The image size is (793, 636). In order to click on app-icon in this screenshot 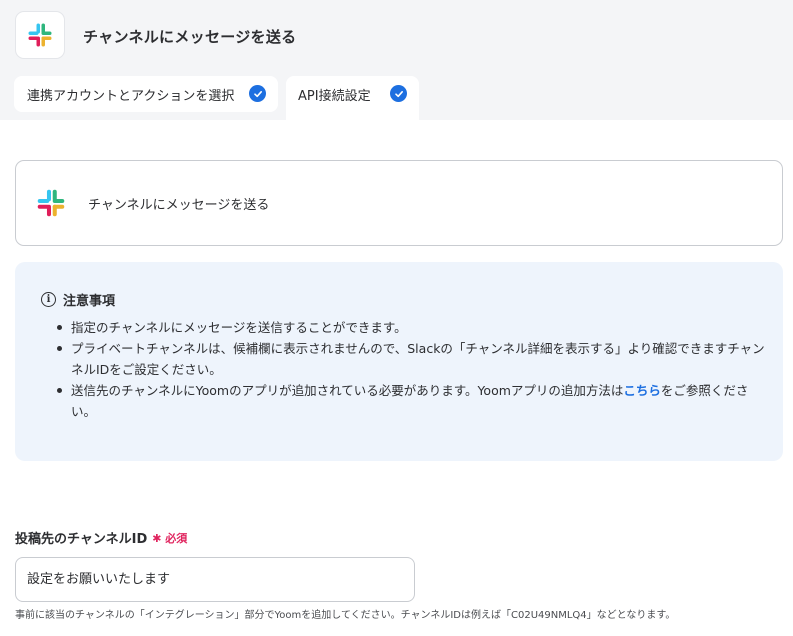, I will do `click(40, 35)`.